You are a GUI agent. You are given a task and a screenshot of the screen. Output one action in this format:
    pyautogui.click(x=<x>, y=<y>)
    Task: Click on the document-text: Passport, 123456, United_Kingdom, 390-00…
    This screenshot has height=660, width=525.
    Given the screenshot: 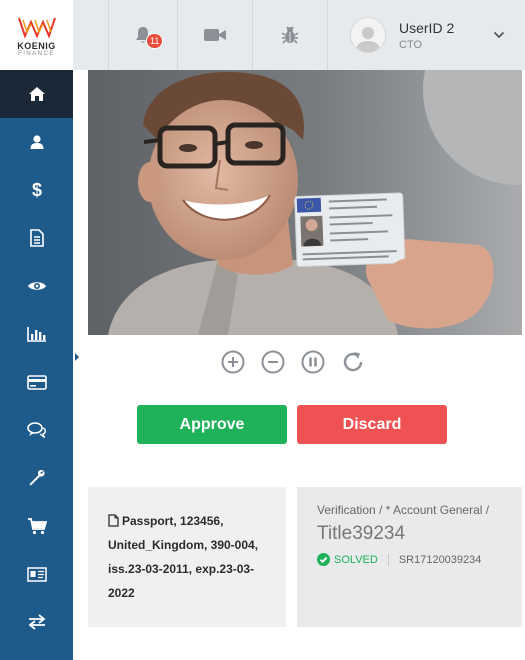 What is the action you would take?
    pyautogui.click(x=183, y=557)
    